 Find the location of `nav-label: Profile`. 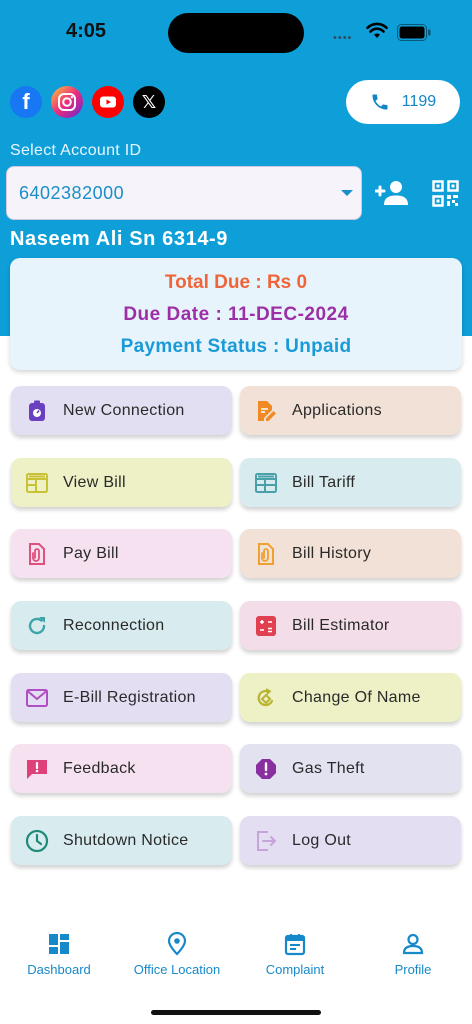

nav-label: Profile is located at coordinates (413, 969).